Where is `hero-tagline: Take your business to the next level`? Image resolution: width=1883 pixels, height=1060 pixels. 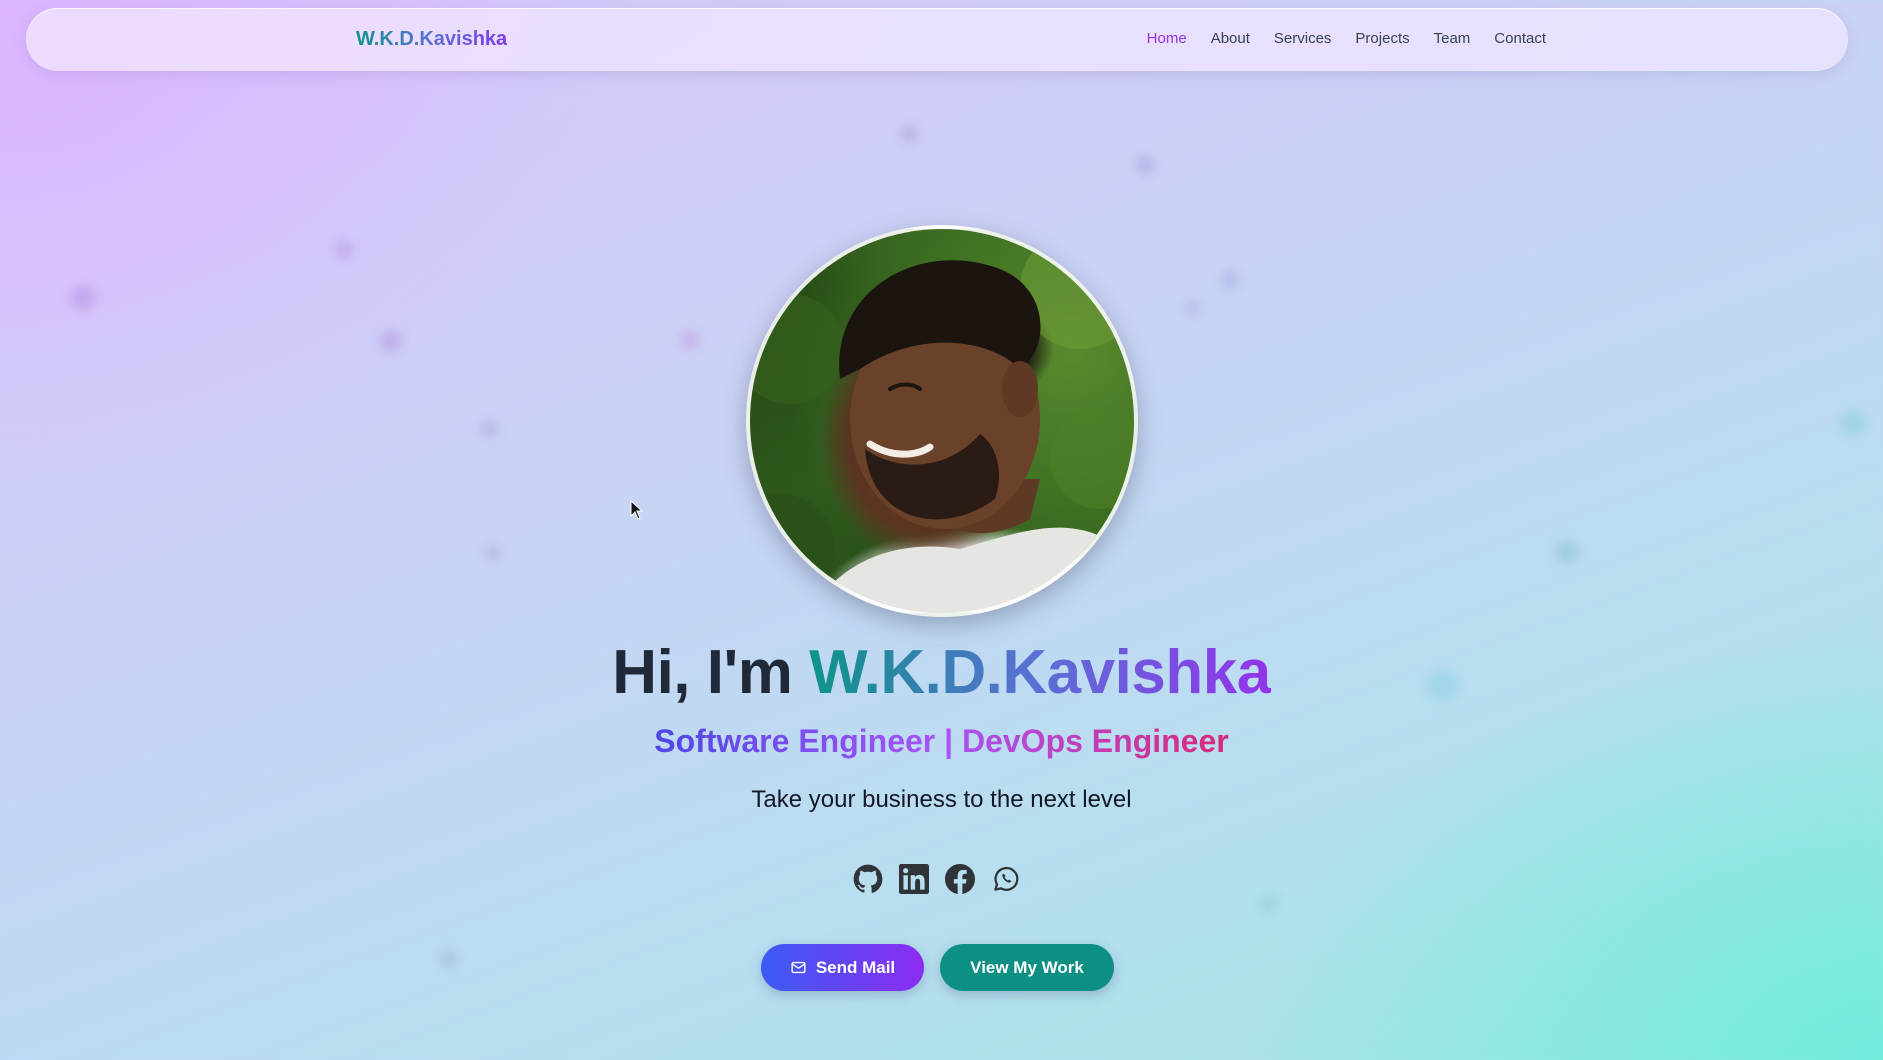
hero-tagline: Take your business to the next level is located at coordinates (941, 799).